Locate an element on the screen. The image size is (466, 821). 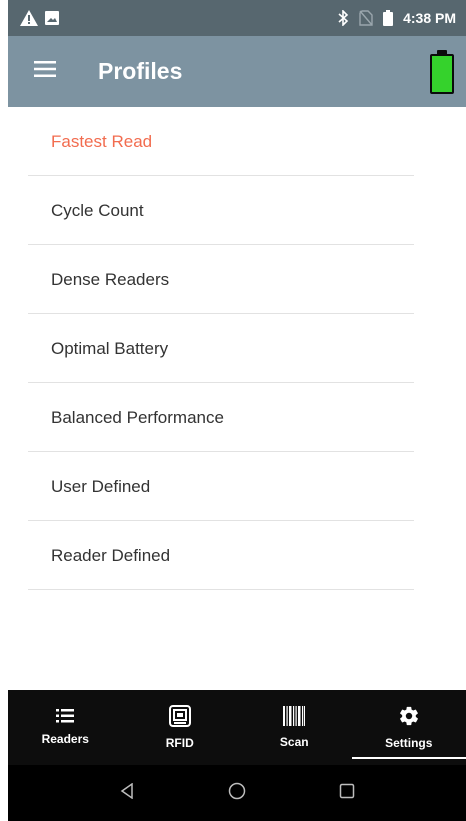
recents-icon is located at coordinates (347, 793).